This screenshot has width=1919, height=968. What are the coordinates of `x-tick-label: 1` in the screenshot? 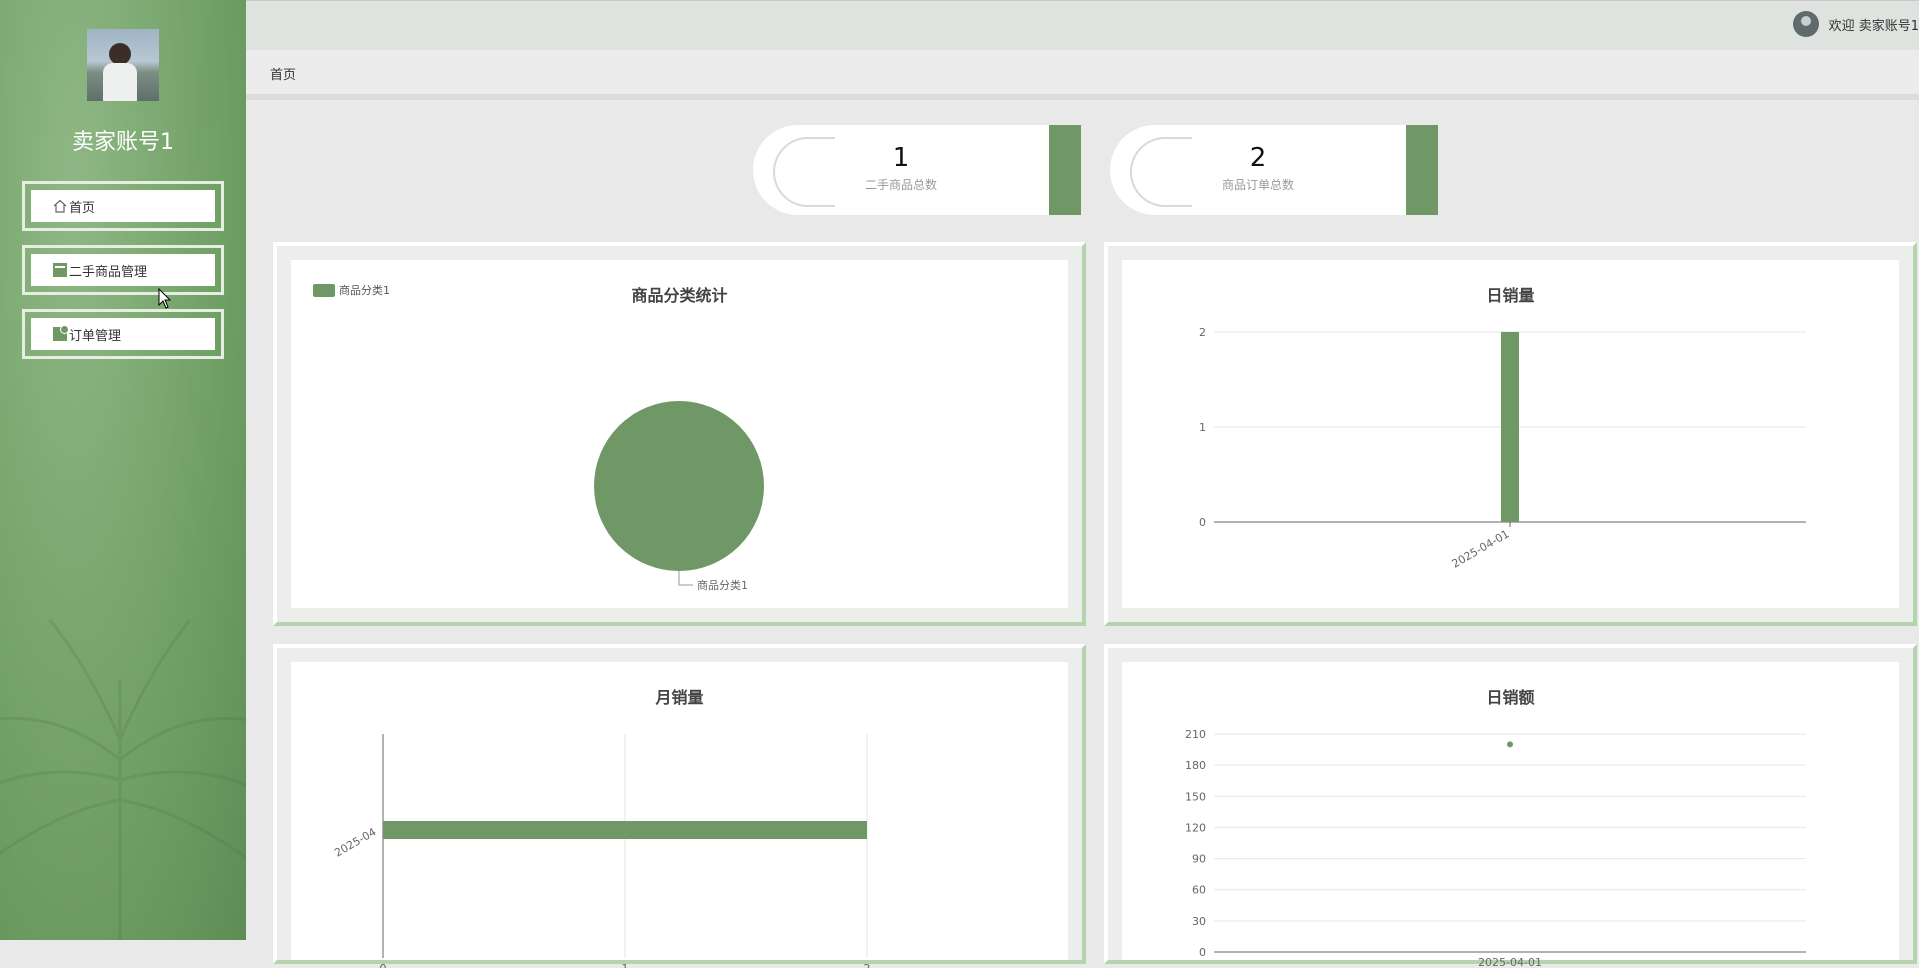 It's located at (625, 965).